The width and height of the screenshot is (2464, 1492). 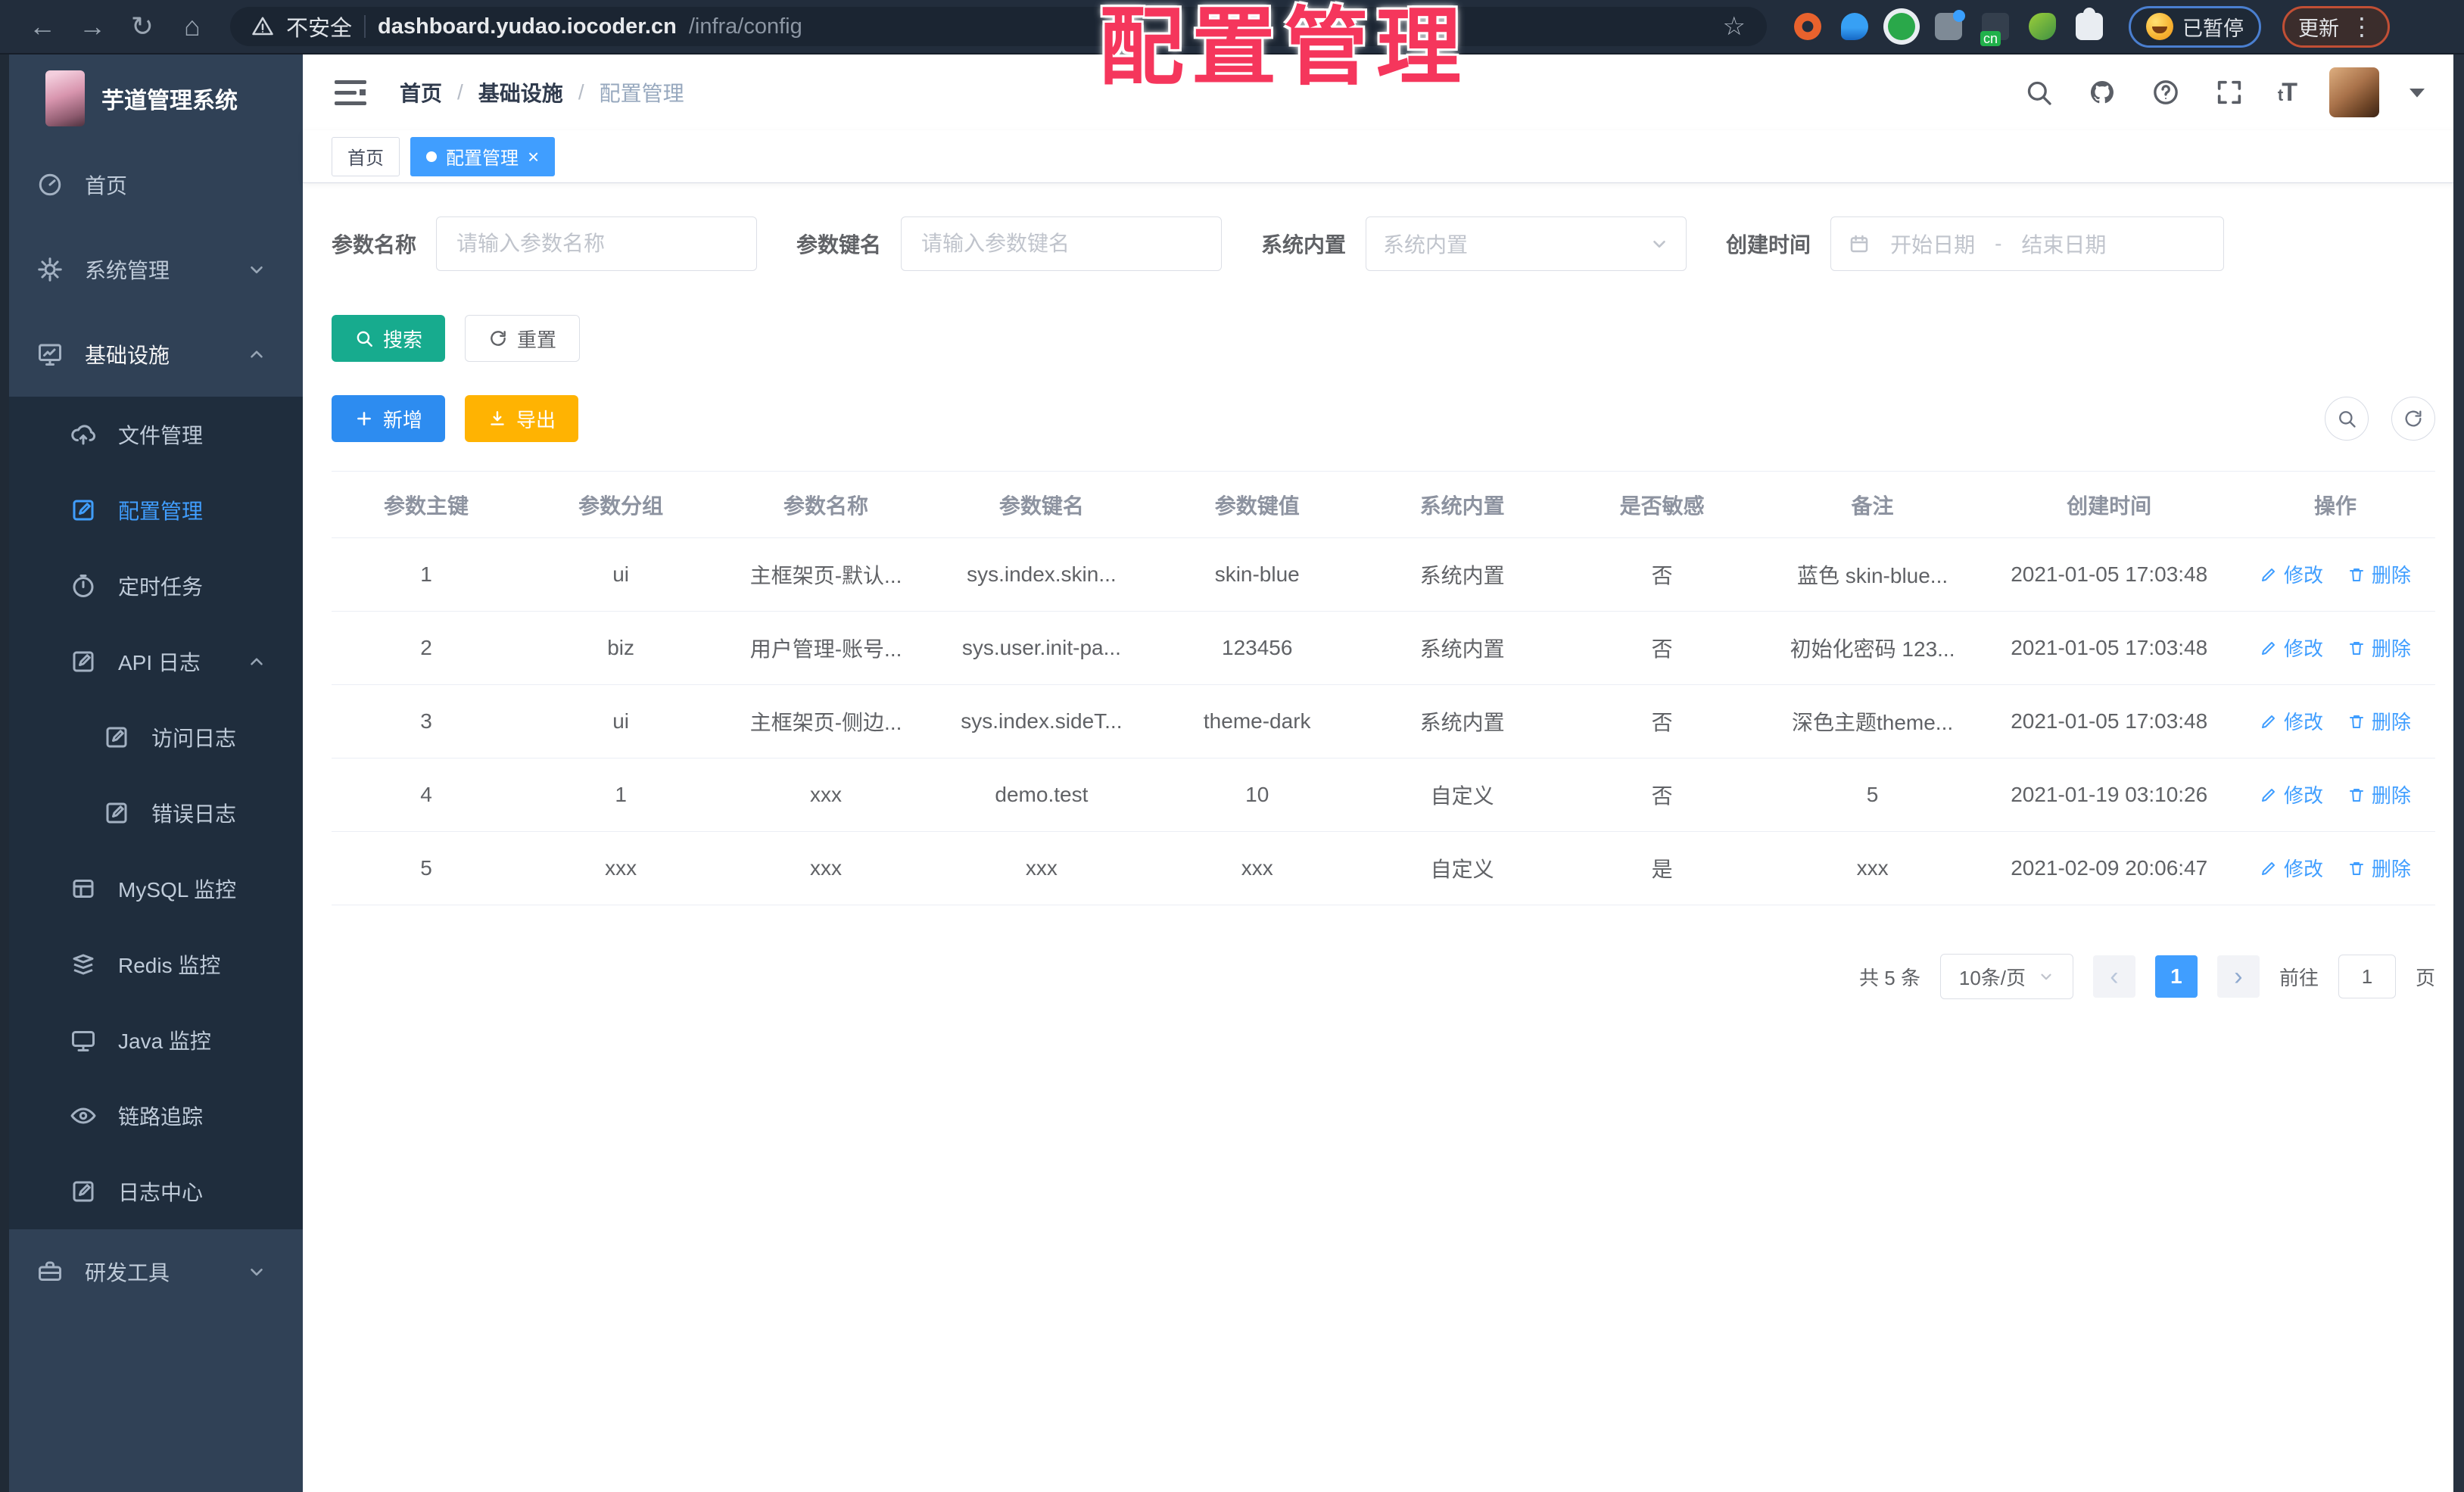 I want to click on sidebar-item-system: 系统管理, so click(x=151, y=269).